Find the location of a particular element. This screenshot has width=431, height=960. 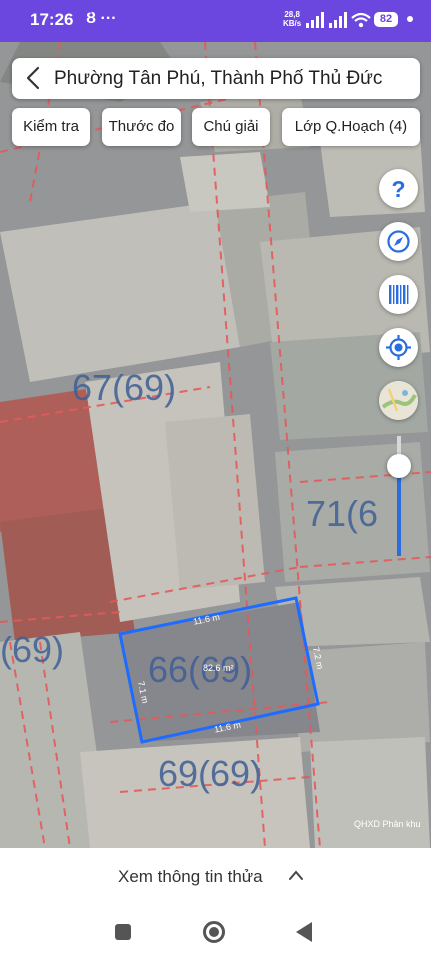

page-title: Phường Tân Phú, Thành Phố Thủ Đức is located at coordinates (218, 78).